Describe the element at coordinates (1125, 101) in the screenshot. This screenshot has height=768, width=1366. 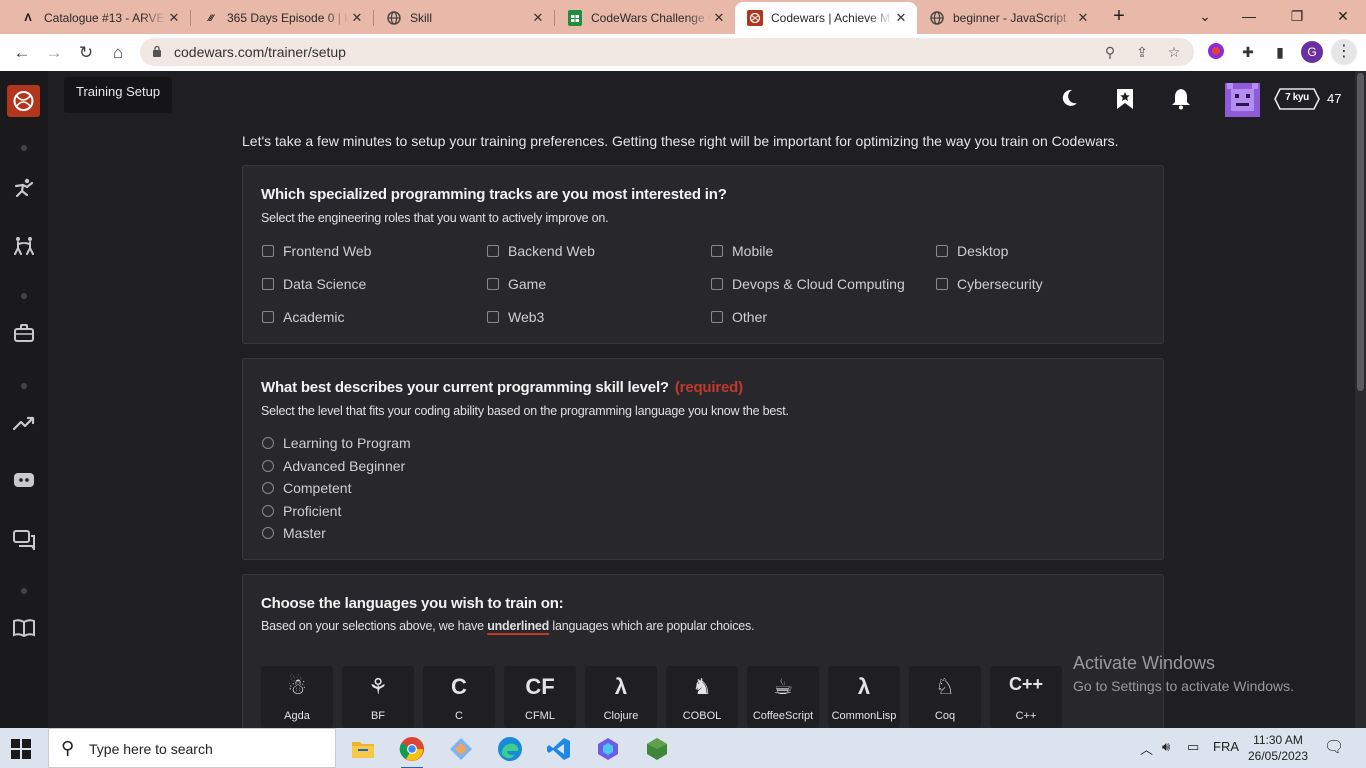
I see `bookmark-icon` at that location.